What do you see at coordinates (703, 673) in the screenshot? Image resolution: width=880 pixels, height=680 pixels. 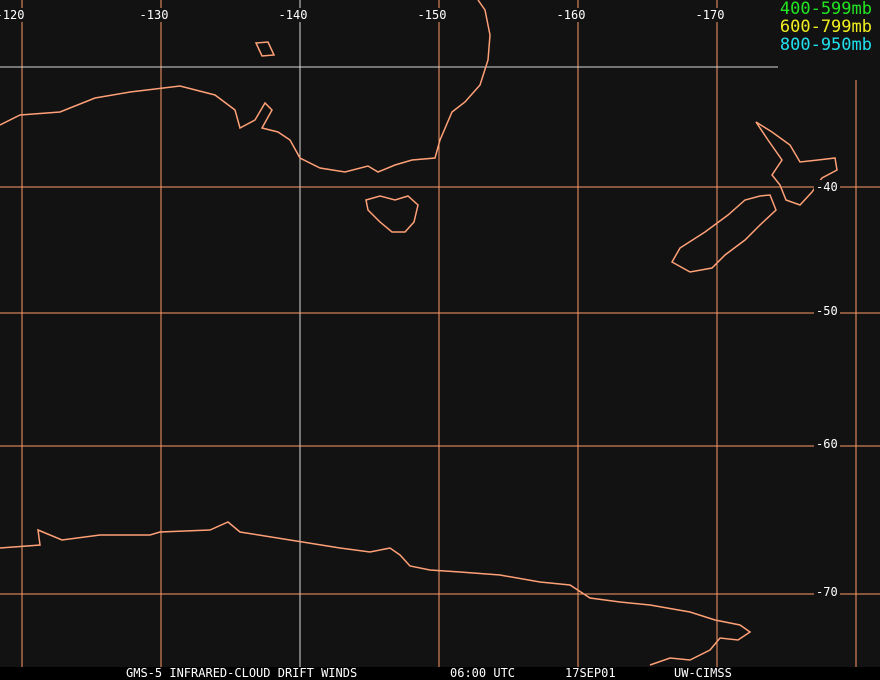 I see `source-label: UW-CIMSS` at bounding box center [703, 673].